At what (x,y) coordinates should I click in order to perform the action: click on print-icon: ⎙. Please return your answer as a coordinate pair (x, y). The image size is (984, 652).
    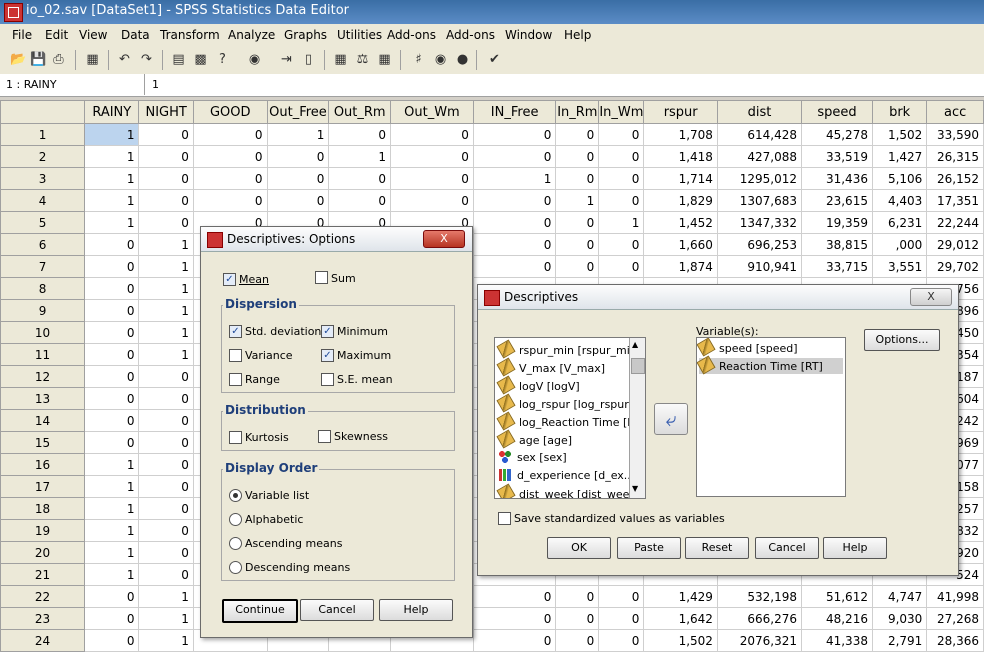
    Looking at the image, I should click on (58, 59).